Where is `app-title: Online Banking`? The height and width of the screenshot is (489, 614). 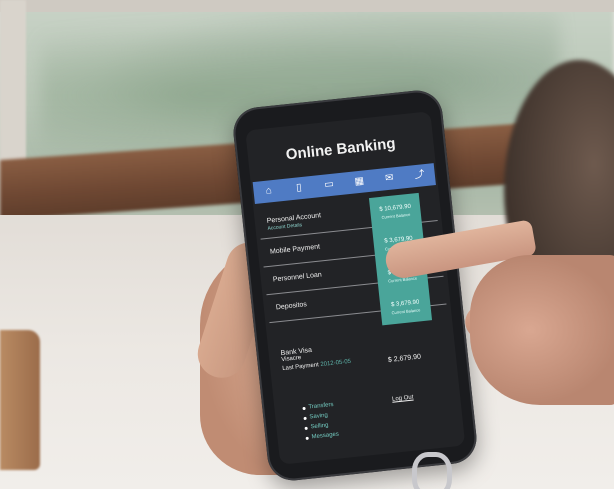
app-title: Online Banking is located at coordinates (341, 149).